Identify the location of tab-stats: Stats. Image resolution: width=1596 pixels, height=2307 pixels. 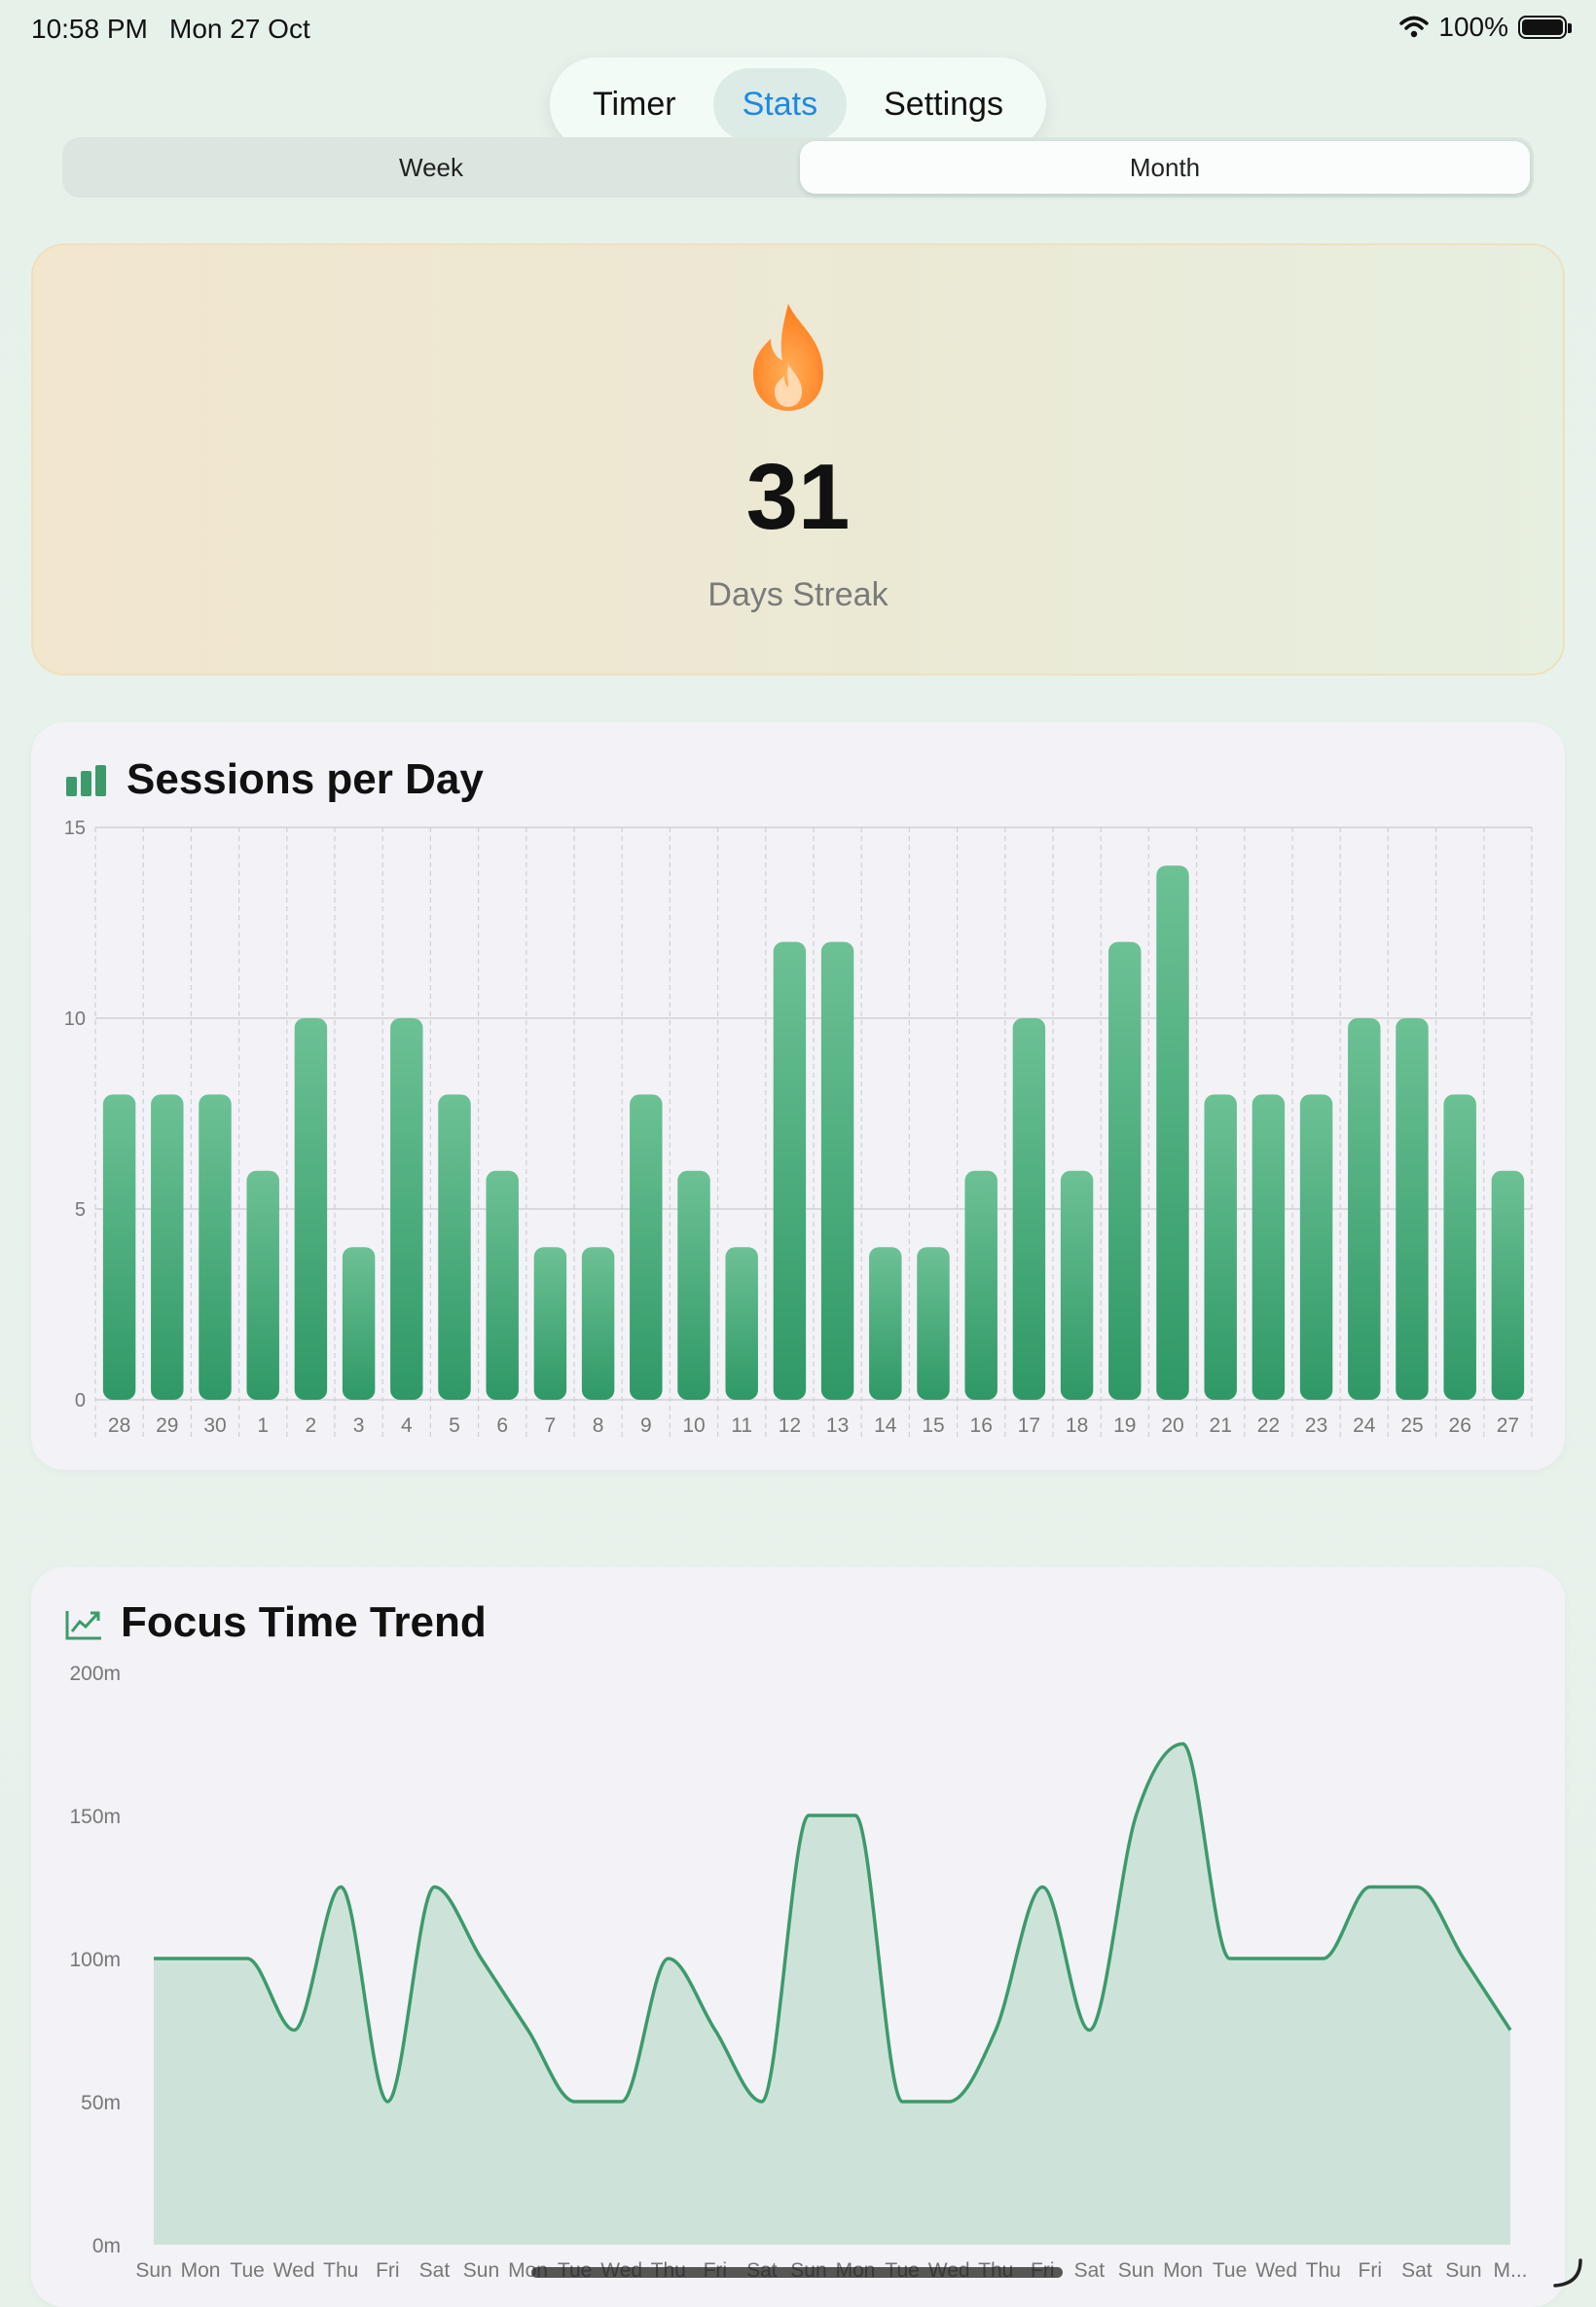
(780, 104).